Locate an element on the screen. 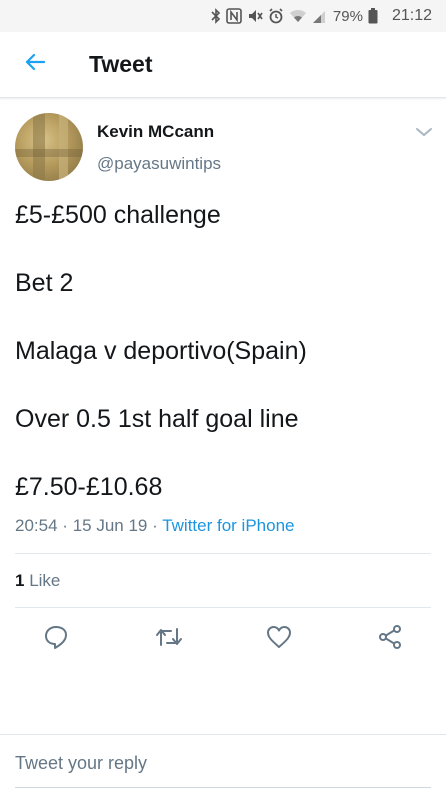 The width and height of the screenshot is (446, 792). battery-level: 79% is located at coordinates (347, 16).